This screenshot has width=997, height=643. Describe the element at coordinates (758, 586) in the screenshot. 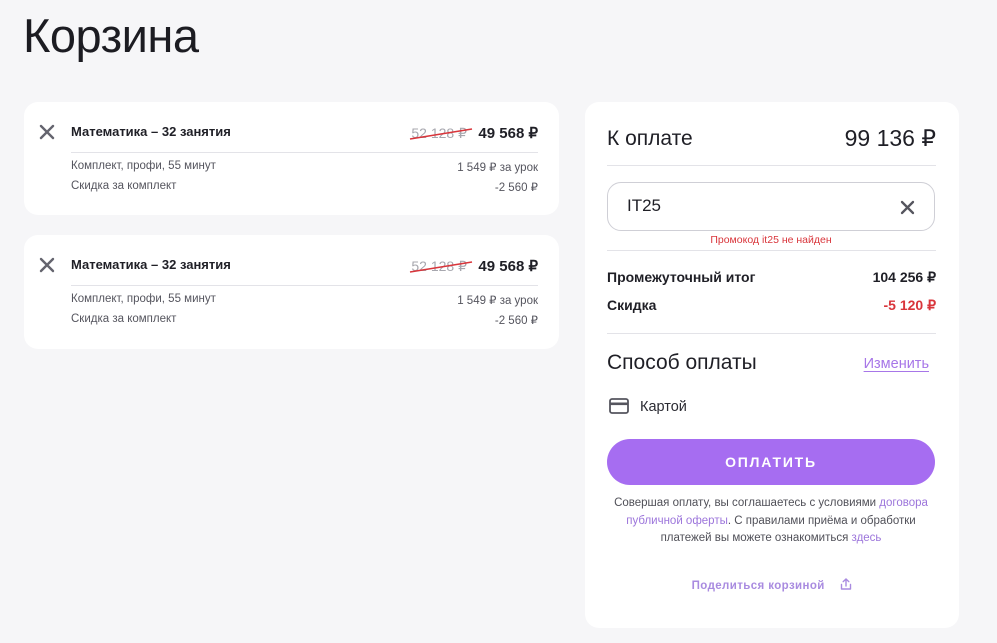

I see `share-cart-label: Поделиться корзиной` at that location.